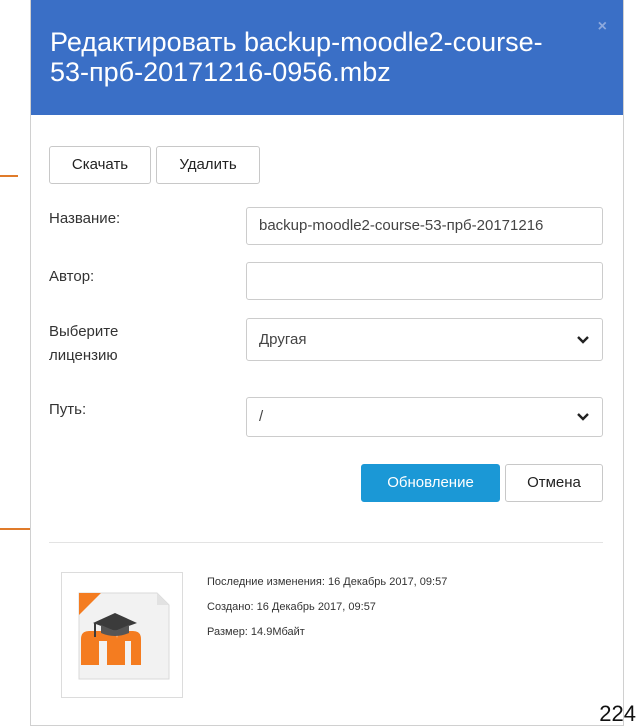  I want to click on name-label: Название:, so click(85, 218).